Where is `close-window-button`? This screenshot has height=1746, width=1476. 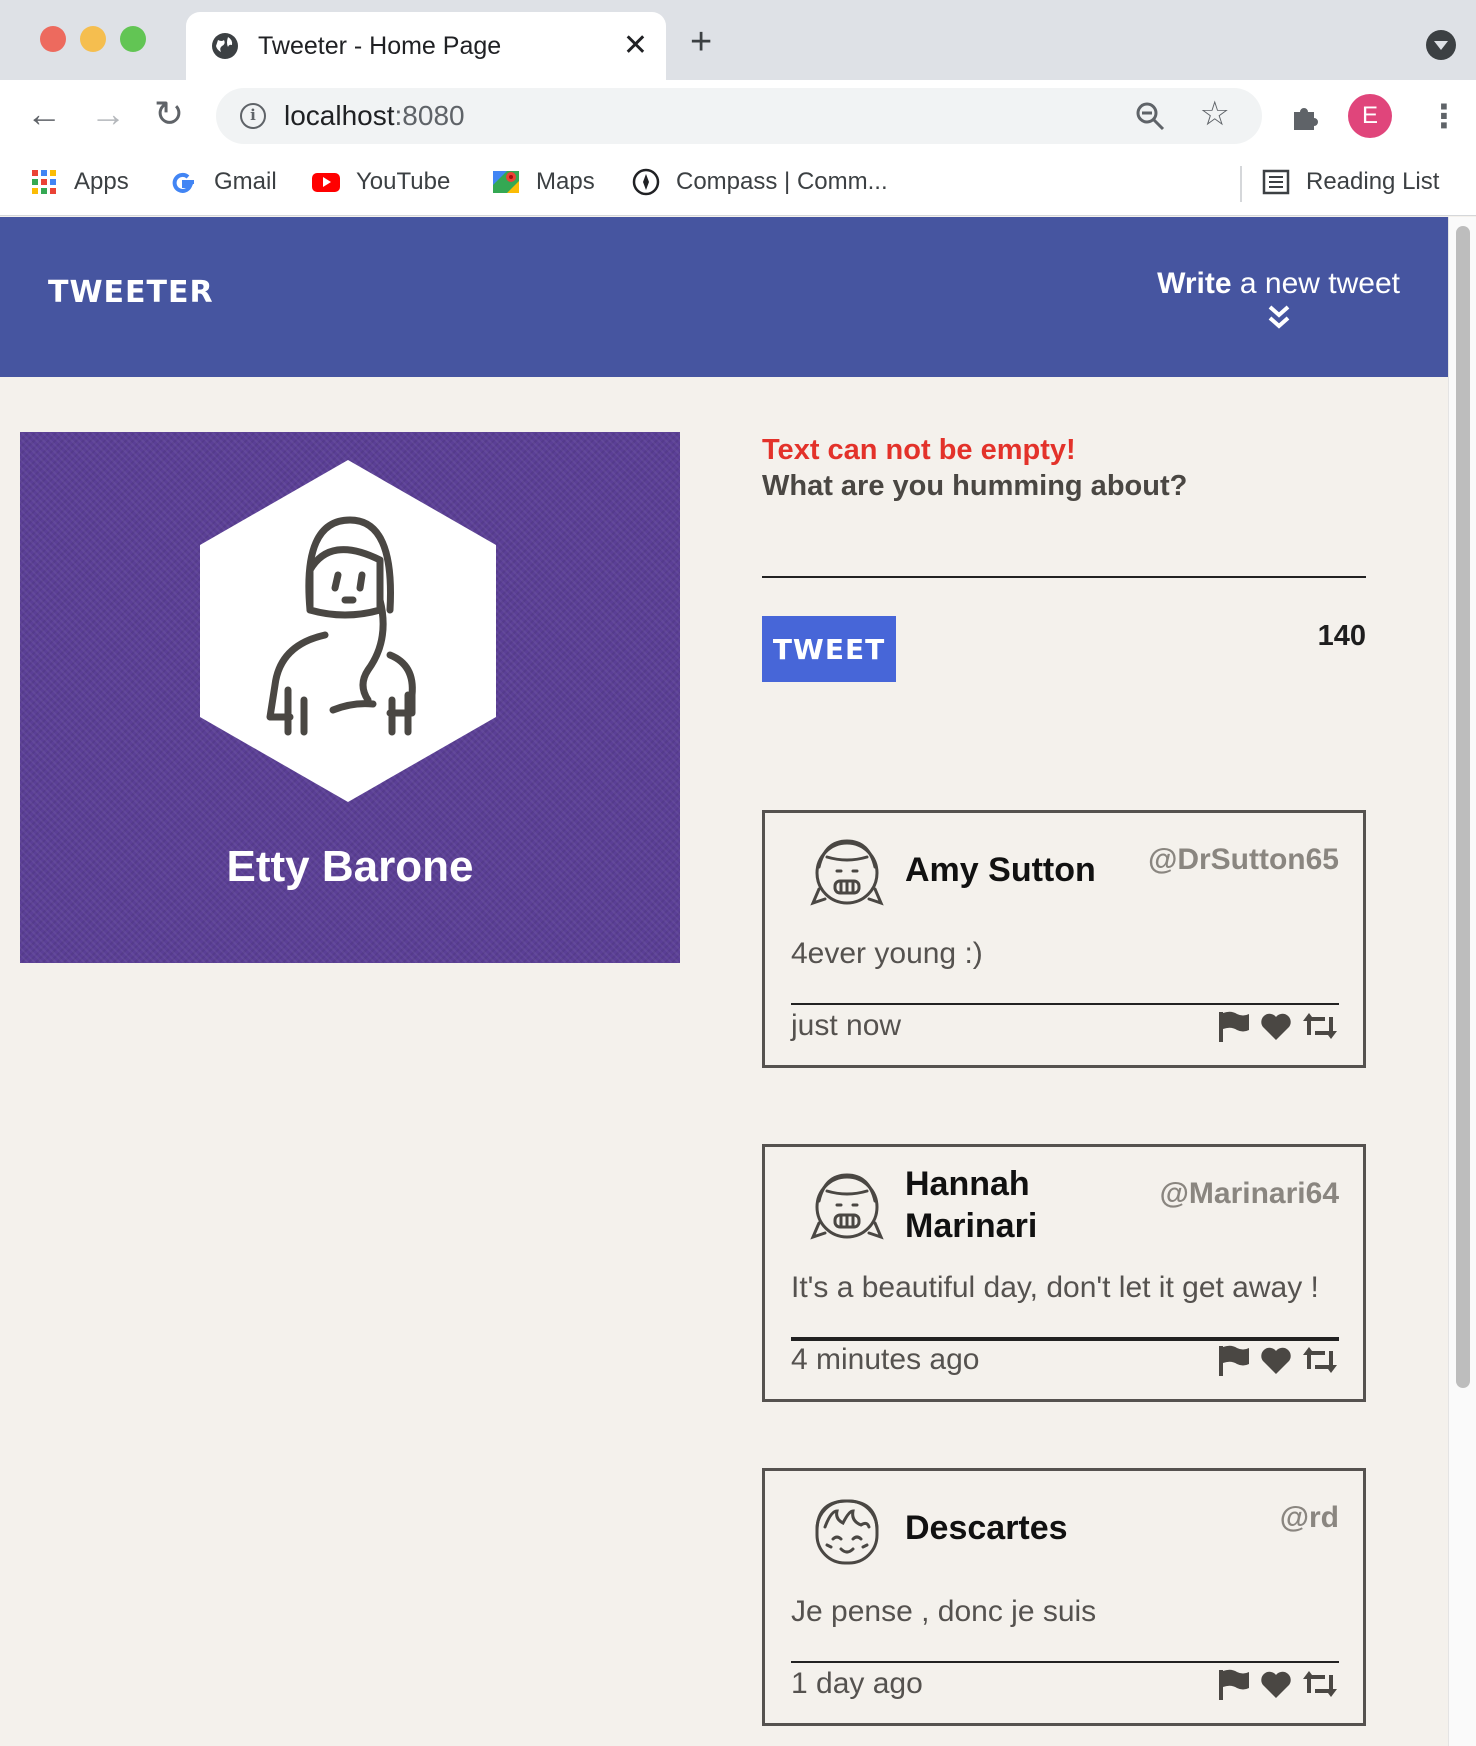
close-window-button is located at coordinates (53, 39).